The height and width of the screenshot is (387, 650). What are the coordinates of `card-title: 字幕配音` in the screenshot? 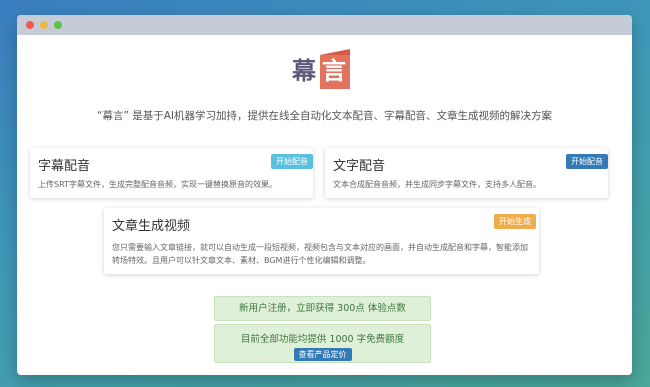 It's located at (64, 166).